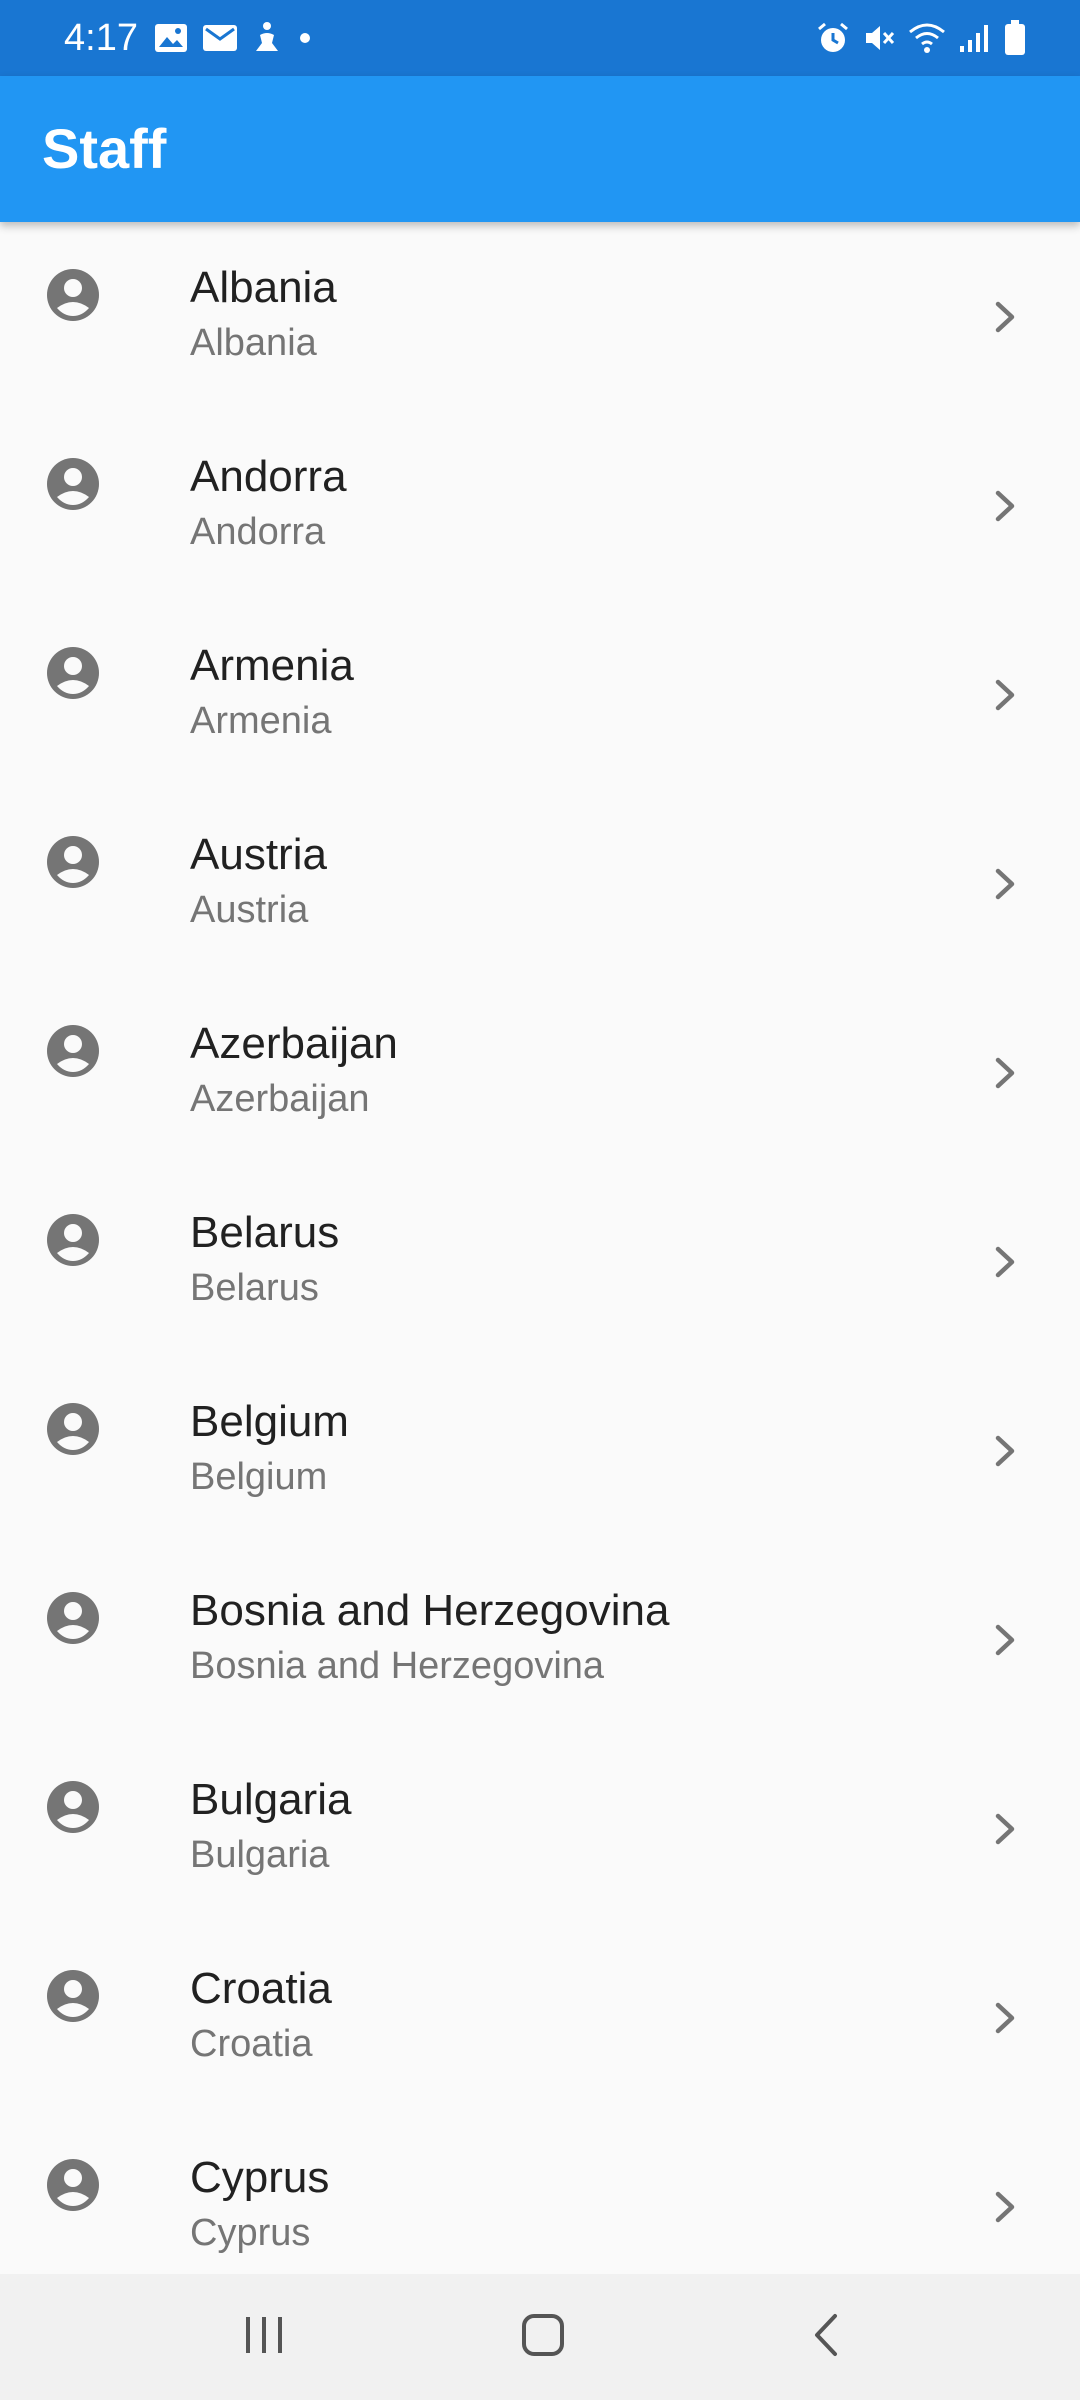 Image resolution: width=1080 pixels, height=2400 pixels. Describe the element at coordinates (540, 2017) in the screenshot. I see `list-item: Croatia Croatia` at that location.